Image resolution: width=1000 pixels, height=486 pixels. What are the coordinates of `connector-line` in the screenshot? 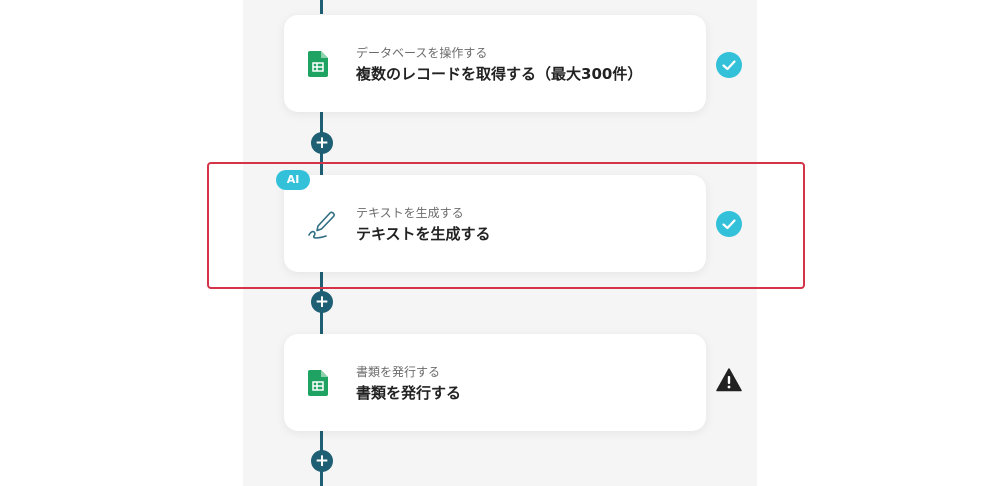 It's located at (321, 7).